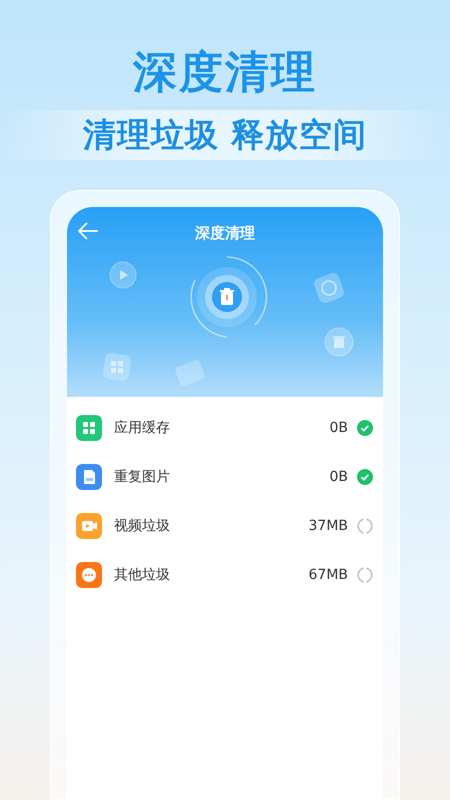 Image resolution: width=450 pixels, height=800 pixels. What do you see at coordinates (88, 231) in the screenshot?
I see `back-icon` at bounding box center [88, 231].